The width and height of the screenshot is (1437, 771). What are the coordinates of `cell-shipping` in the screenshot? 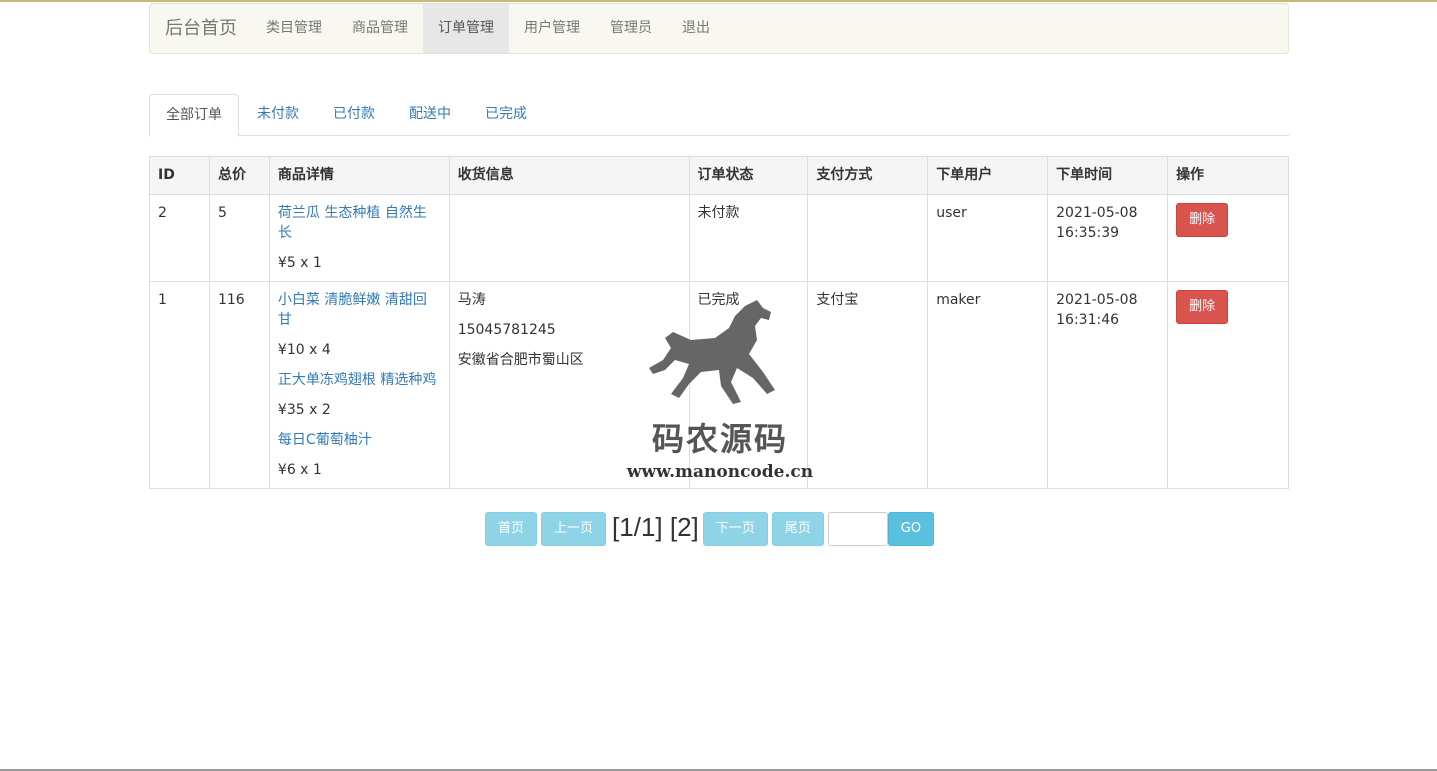 It's located at (569, 238).